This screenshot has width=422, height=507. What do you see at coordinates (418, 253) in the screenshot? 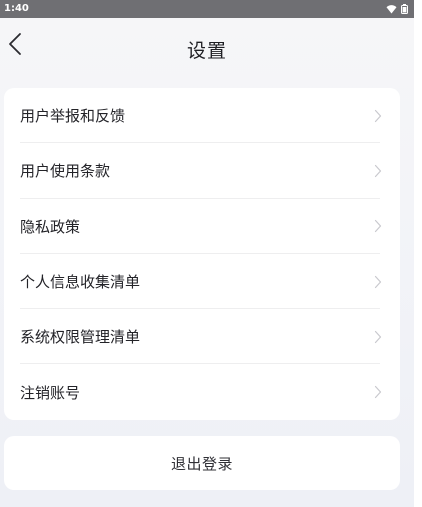
I see `right-edge` at bounding box center [418, 253].